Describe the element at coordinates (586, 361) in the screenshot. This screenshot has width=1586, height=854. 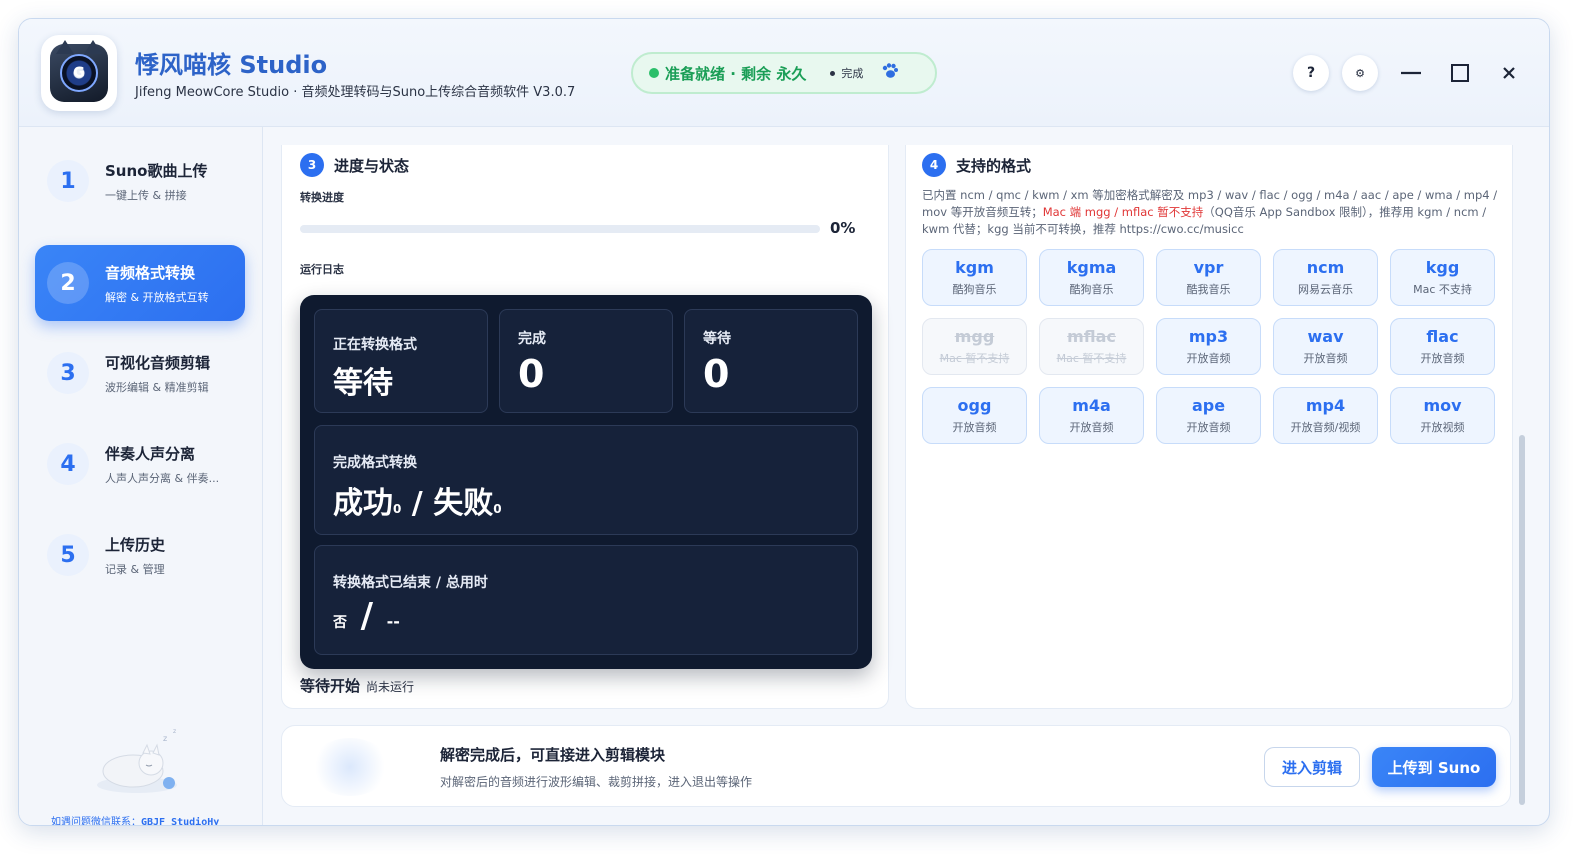
I see `done-card: 完成 0` at that location.